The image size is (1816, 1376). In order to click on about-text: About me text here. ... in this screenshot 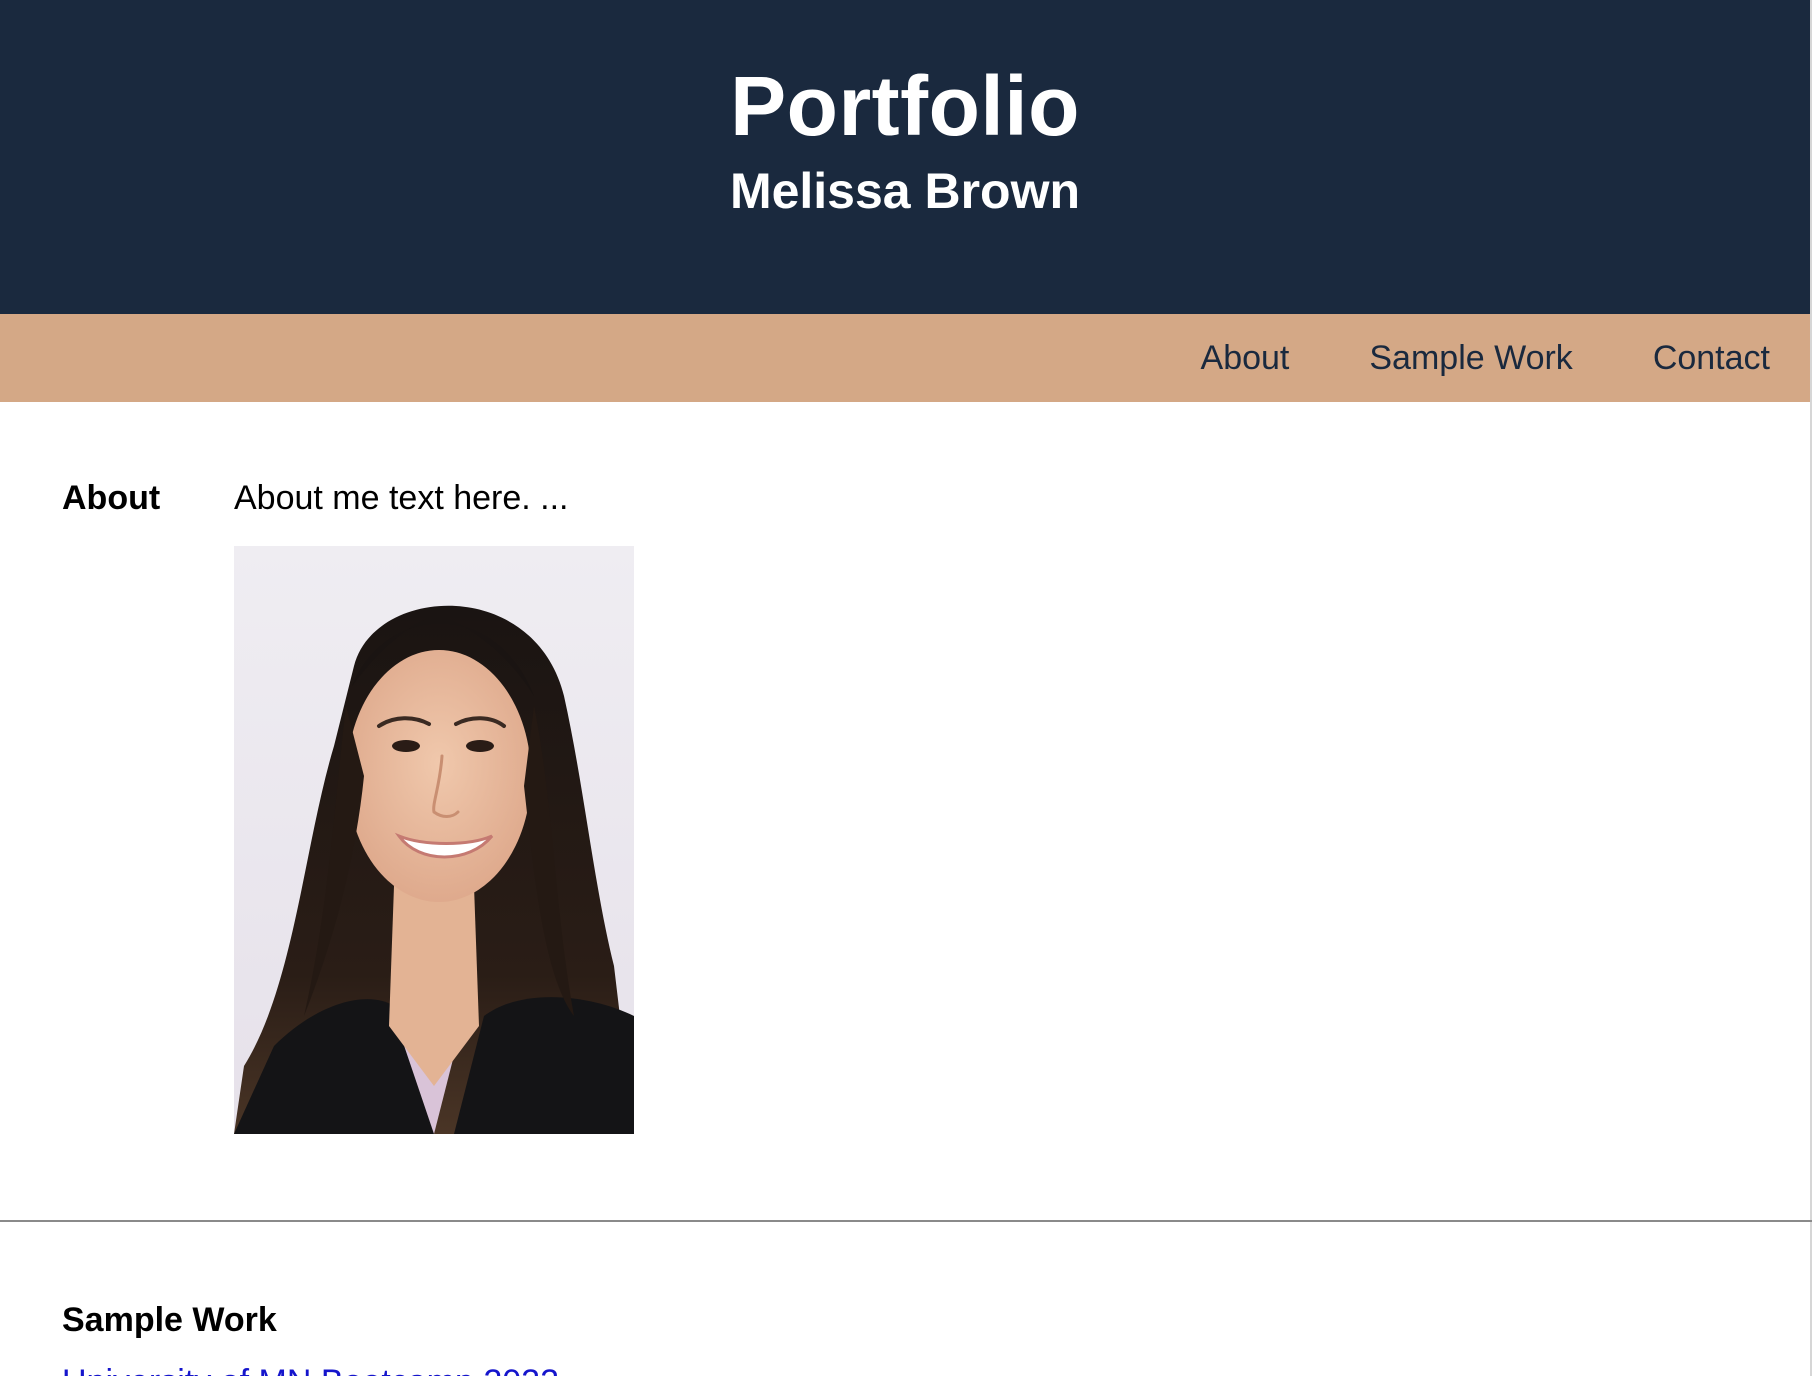, I will do `click(401, 498)`.